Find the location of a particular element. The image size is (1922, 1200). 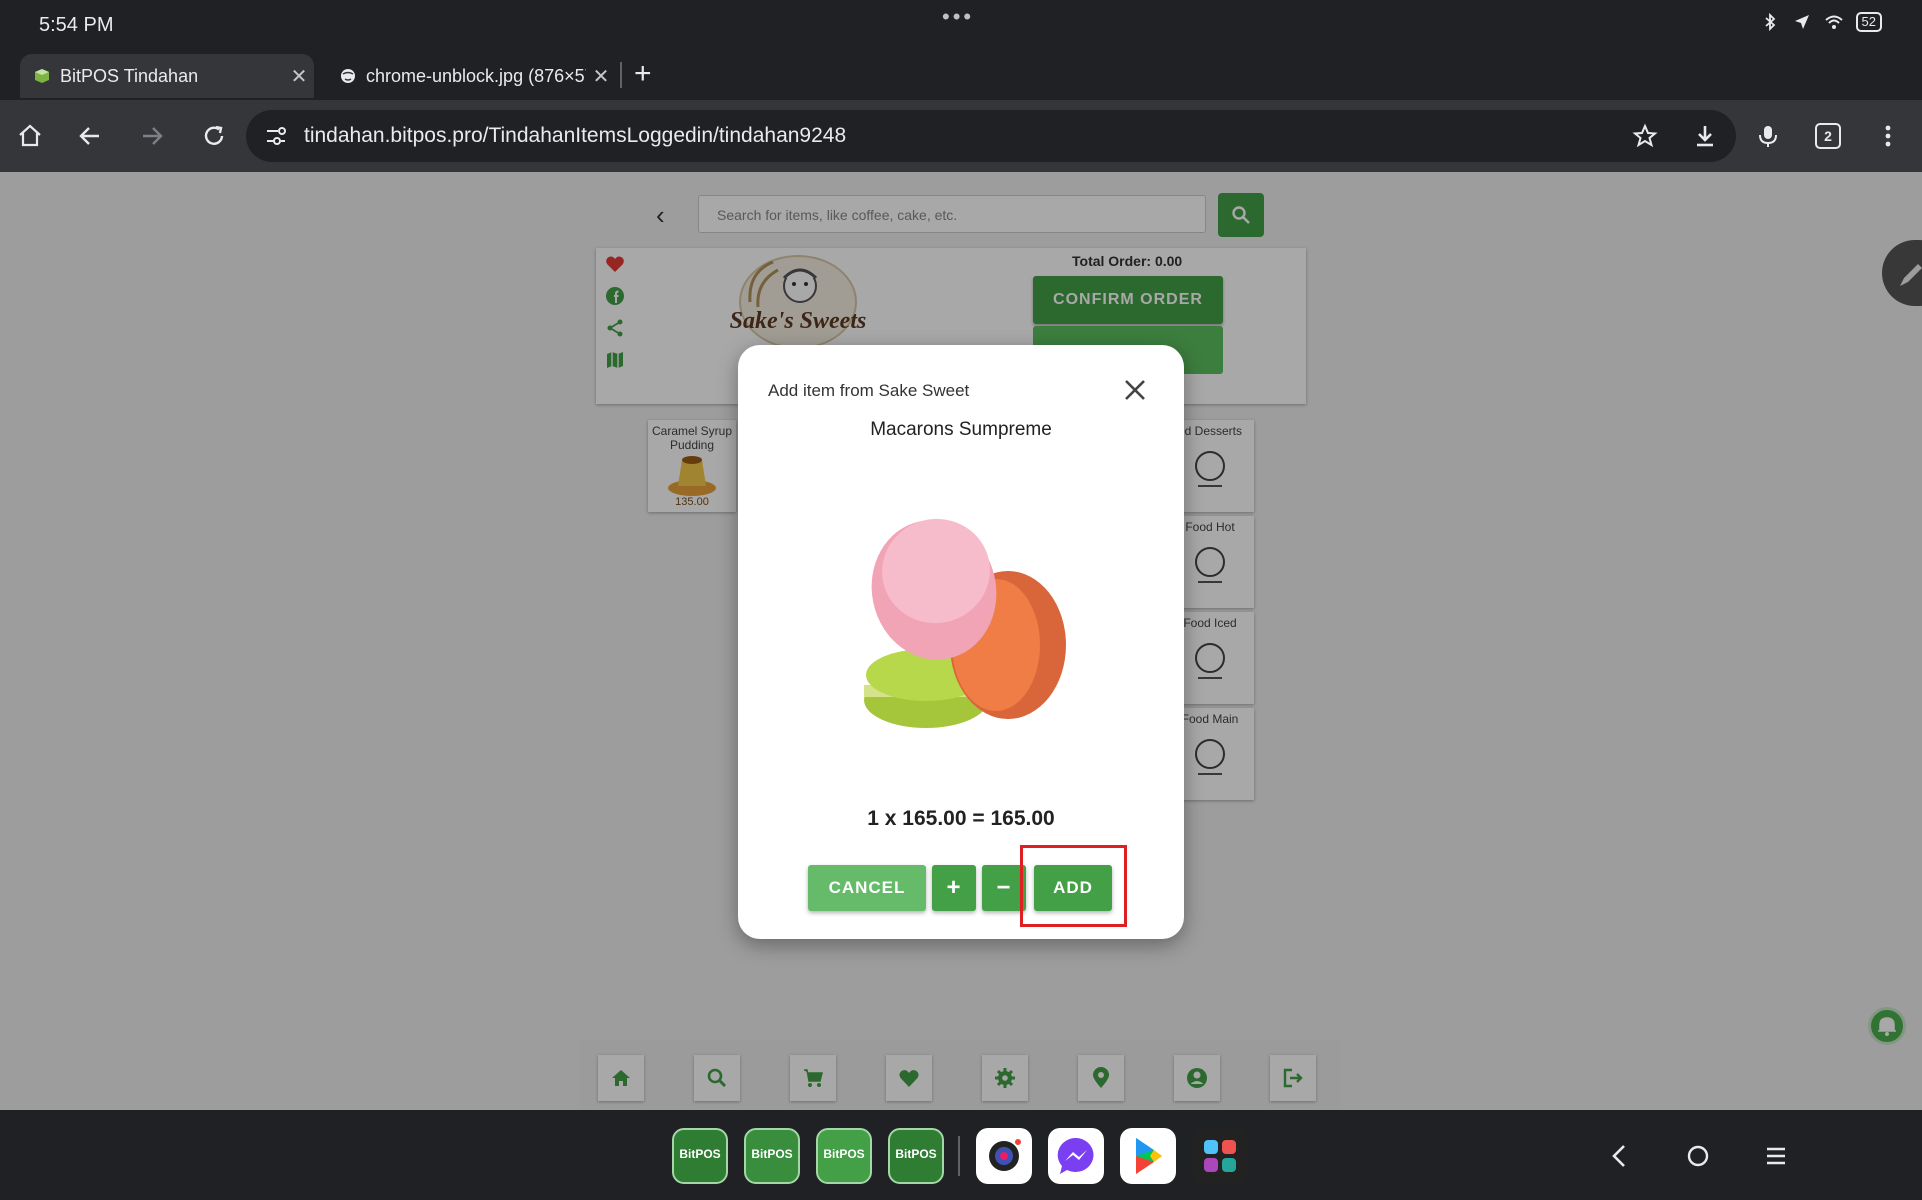

circle-home-icon is located at coordinates (1698, 1156).